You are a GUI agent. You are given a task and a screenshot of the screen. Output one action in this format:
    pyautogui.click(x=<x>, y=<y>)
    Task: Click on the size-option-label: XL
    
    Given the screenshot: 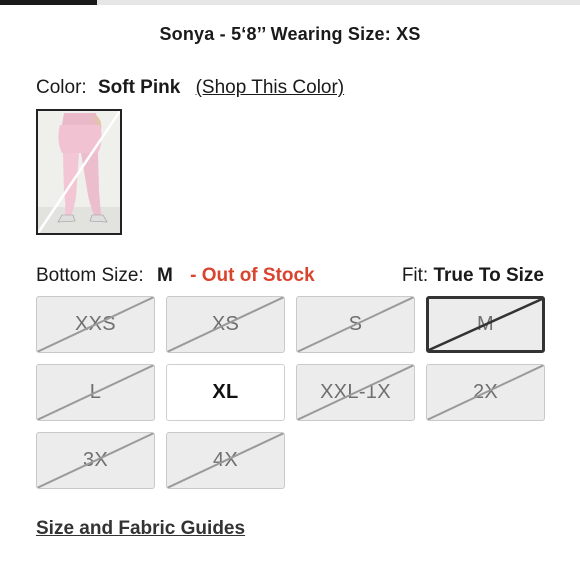 What is the action you would take?
    pyautogui.click(x=225, y=392)
    